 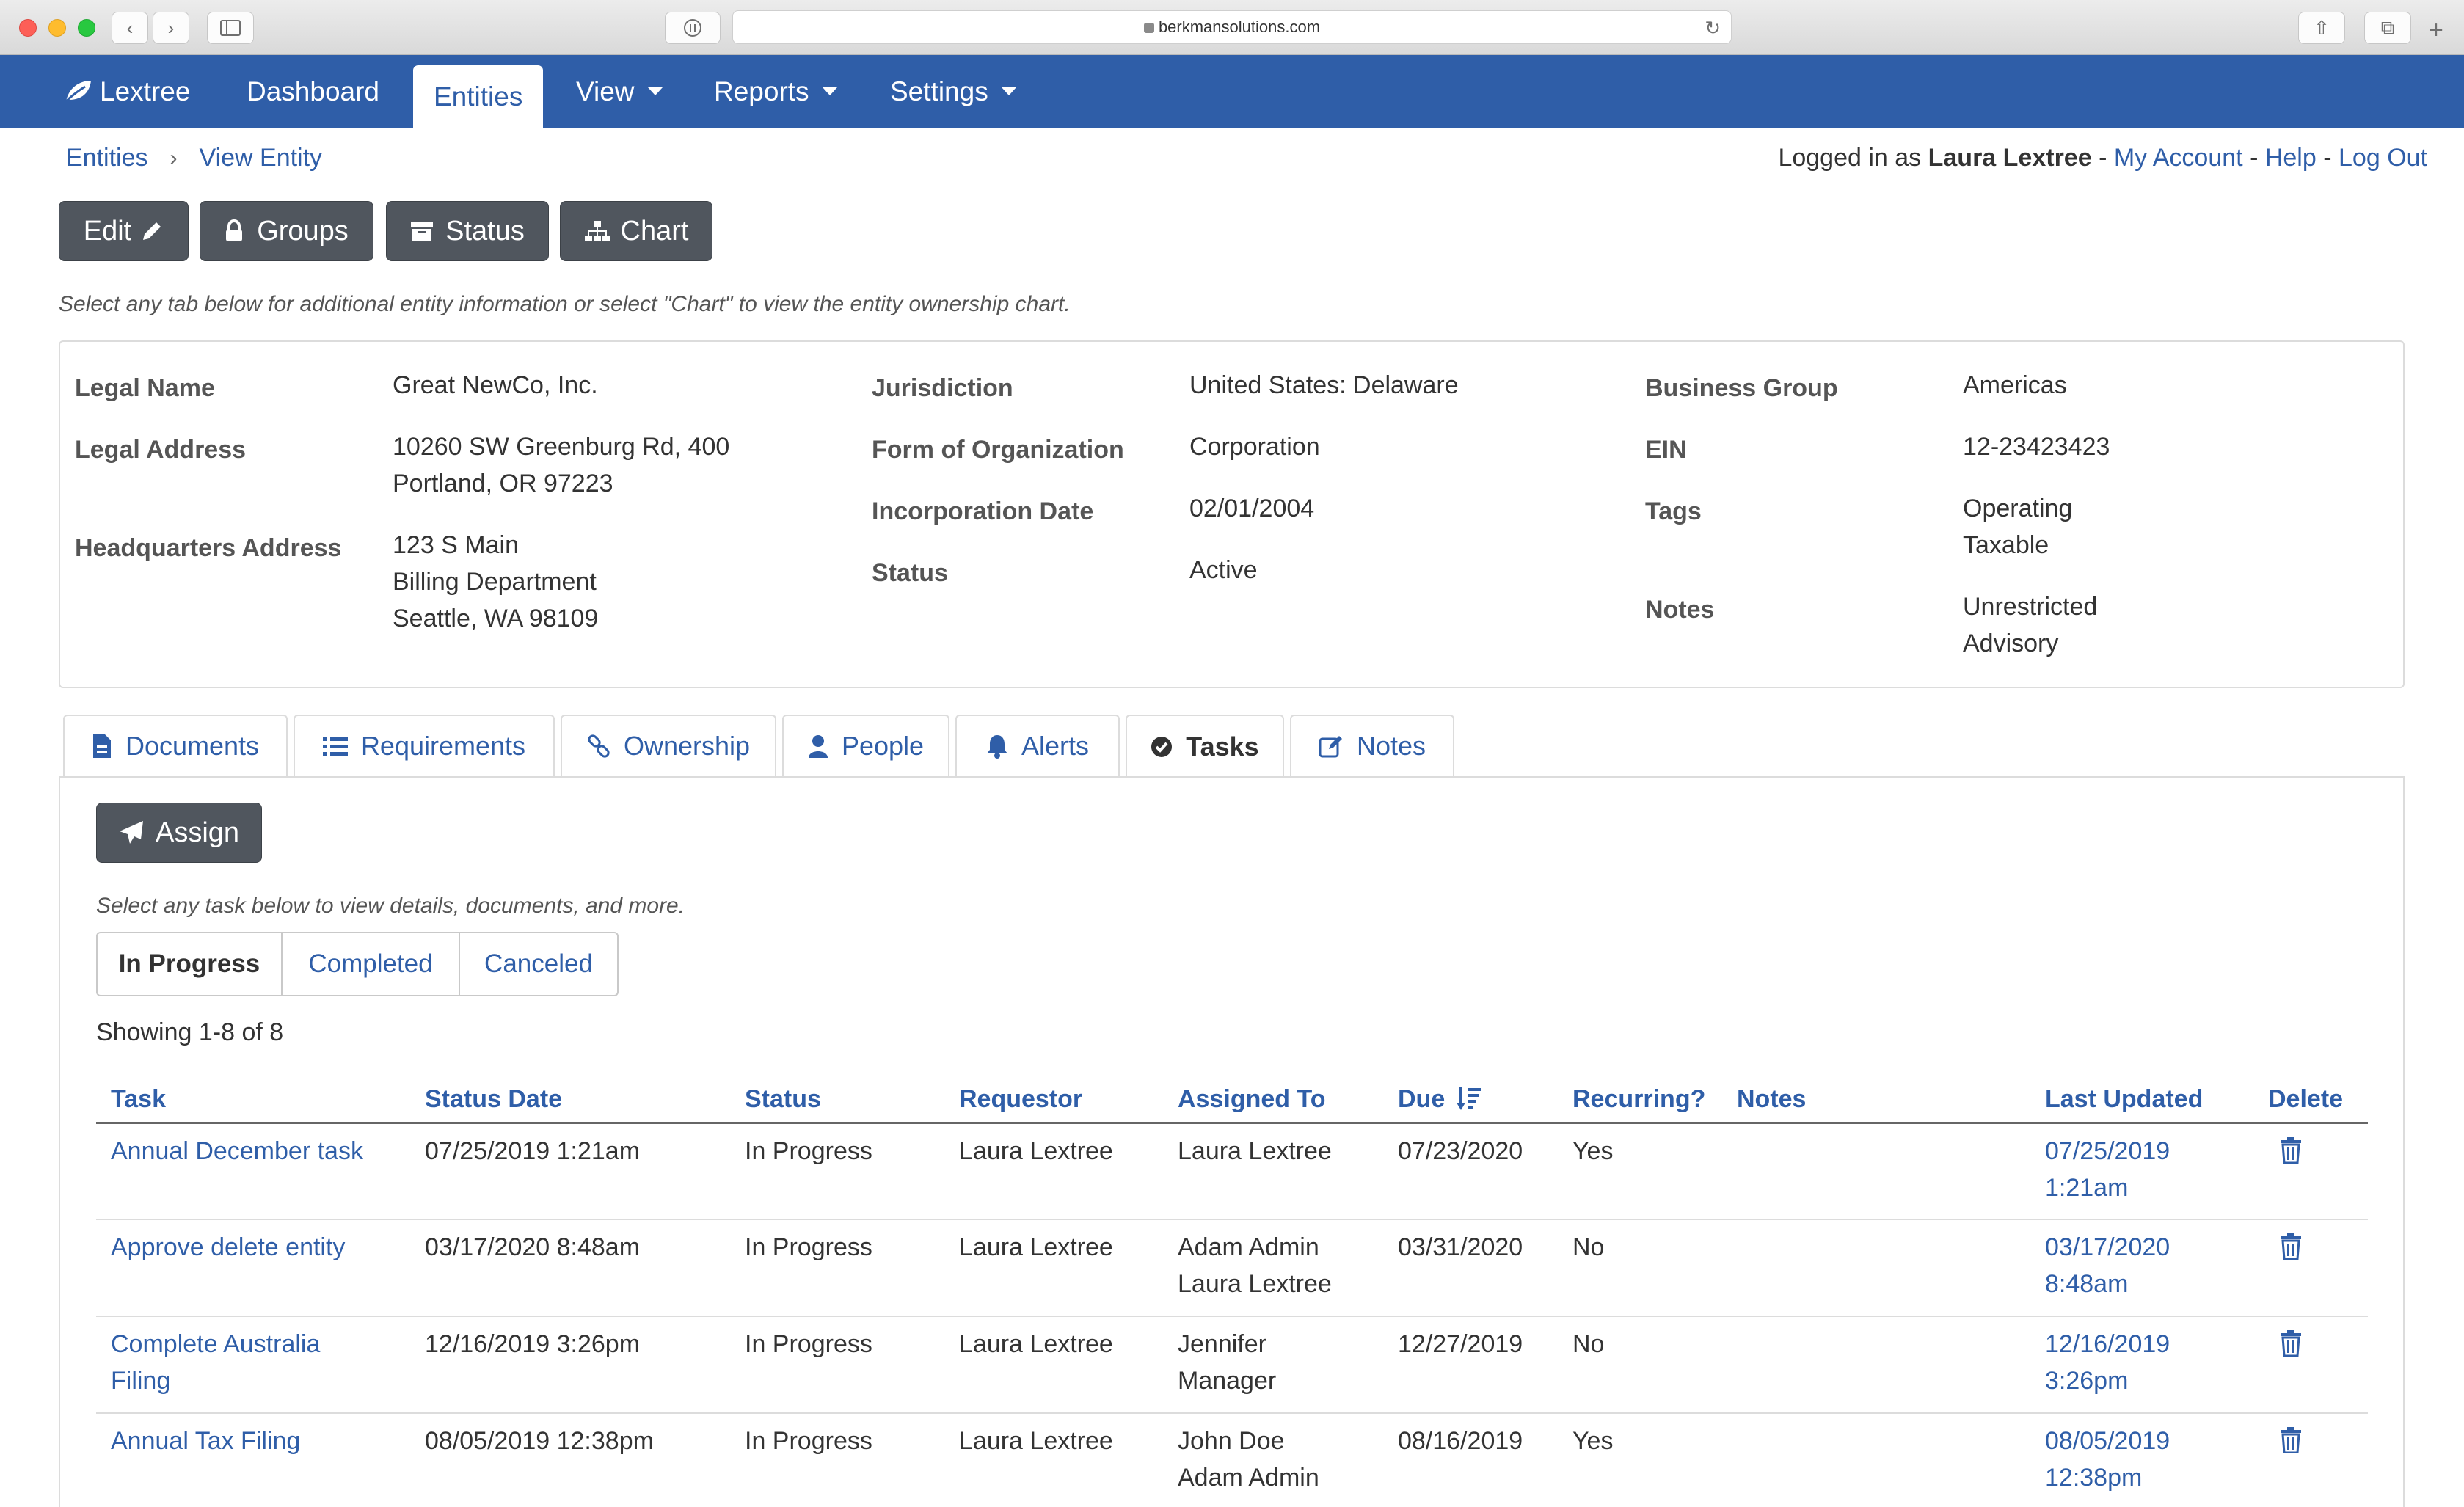 I want to click on address-bar: berkmansolutions.com ↻, so click(x=1232, y=27).